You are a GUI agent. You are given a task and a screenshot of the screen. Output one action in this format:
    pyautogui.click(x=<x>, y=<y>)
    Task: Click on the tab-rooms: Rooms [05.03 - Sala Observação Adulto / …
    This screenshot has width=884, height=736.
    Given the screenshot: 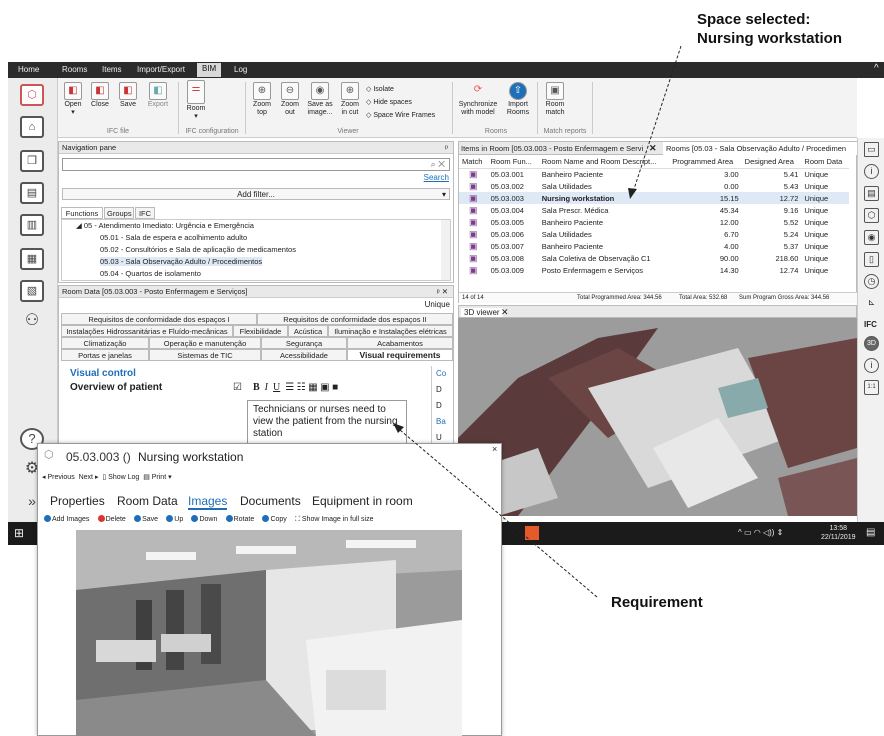 What is the action you would take?
    pyautogui.click(x=760, y=148)
    